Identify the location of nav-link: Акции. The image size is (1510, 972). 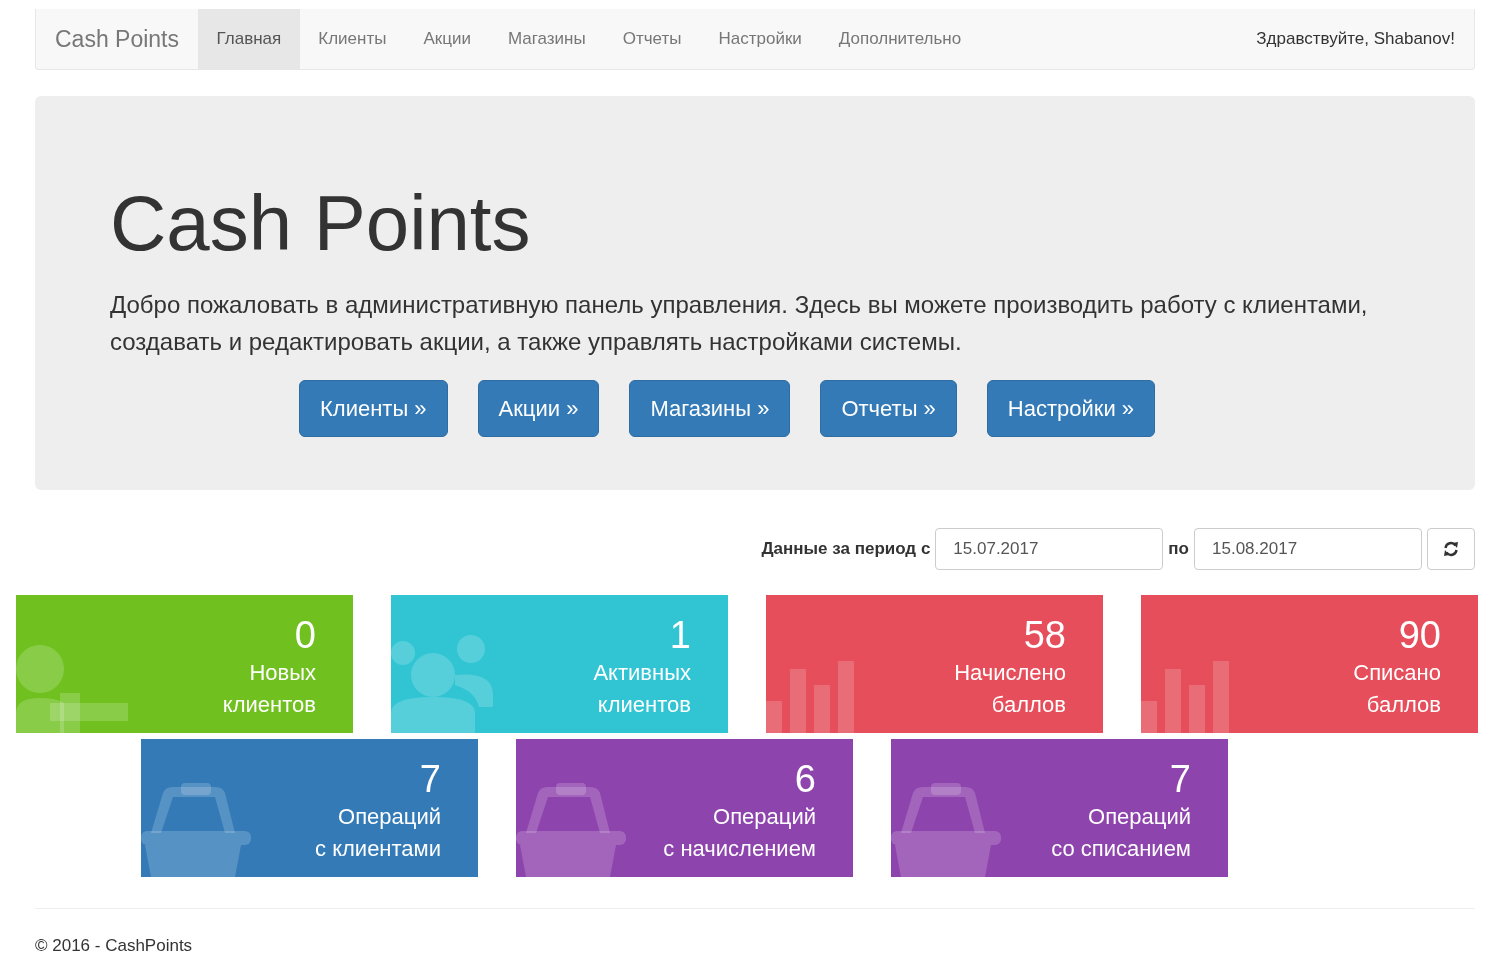
(447, 39).